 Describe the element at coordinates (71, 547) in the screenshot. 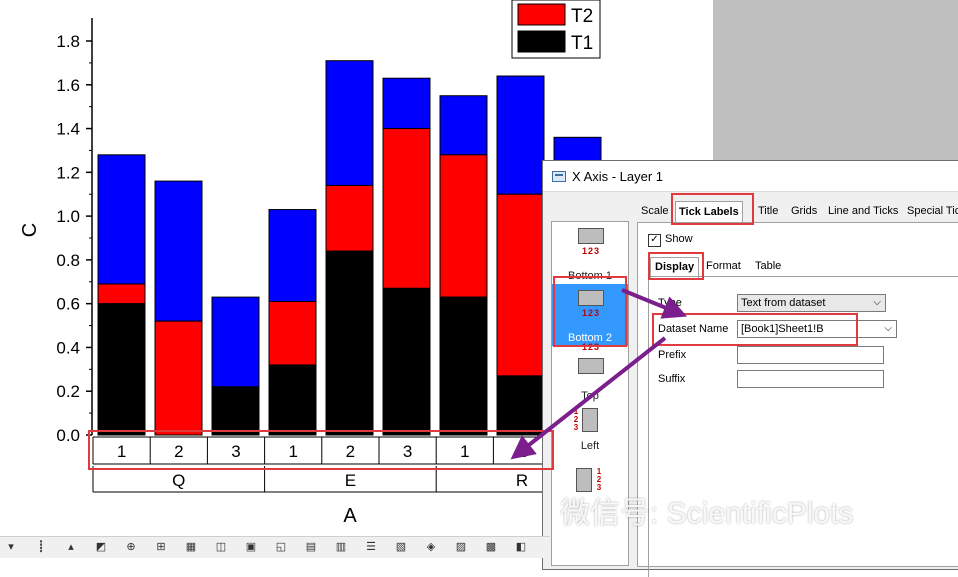

I see `toolbar-tool-icon: ▴` at that location.